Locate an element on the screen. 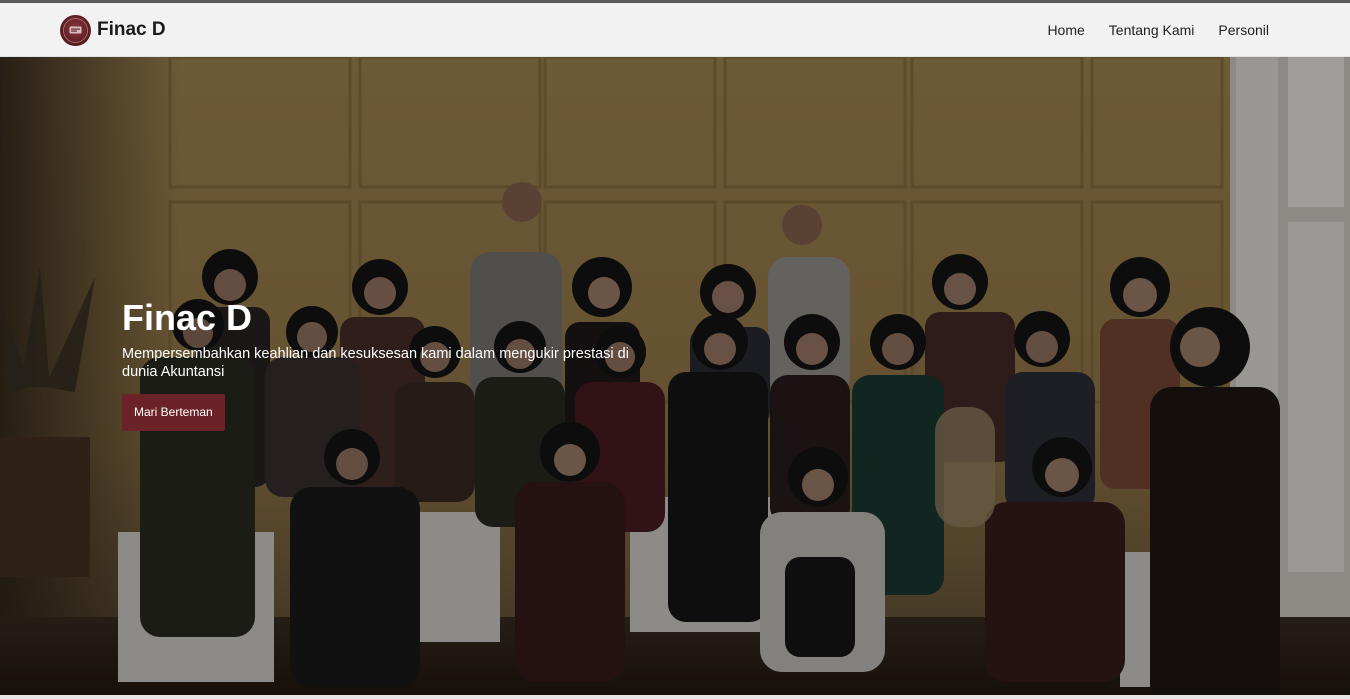 The height and width of the screenshot is (699, 1350). brand-link: Finac D is located at coordinates (113, 30).